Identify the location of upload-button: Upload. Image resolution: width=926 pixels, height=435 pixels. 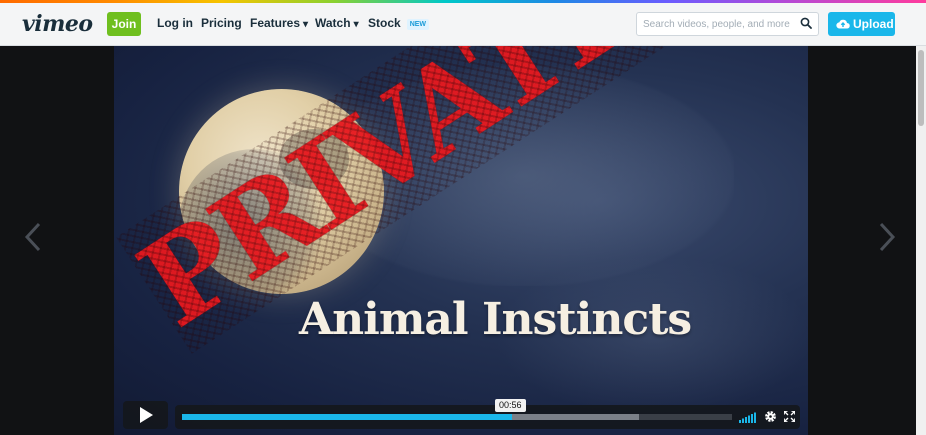
(861, 24).